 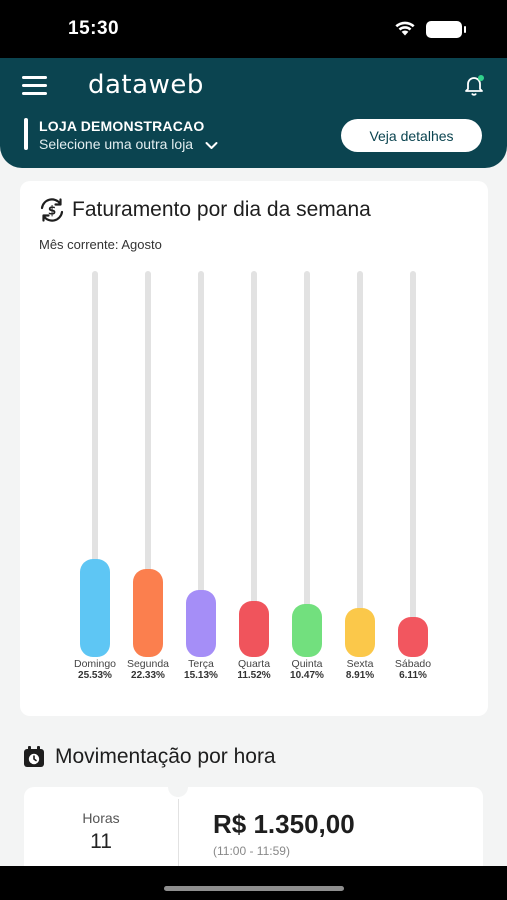 I want to click on day-label: Quarta, so click(x=254, y=664).